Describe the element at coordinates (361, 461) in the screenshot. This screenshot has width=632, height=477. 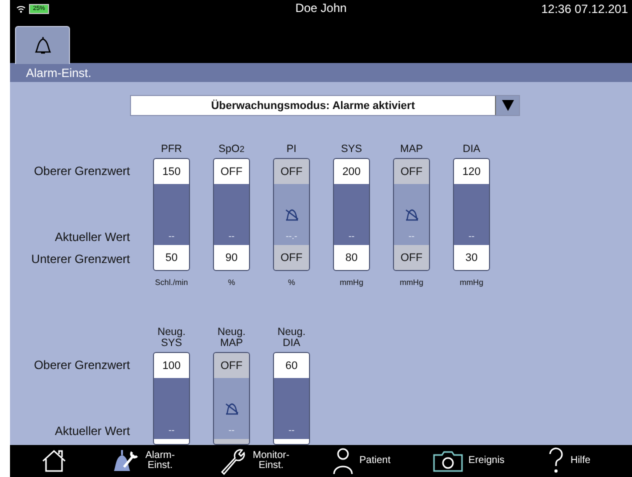
I see `nav-button: Patient` at that location.